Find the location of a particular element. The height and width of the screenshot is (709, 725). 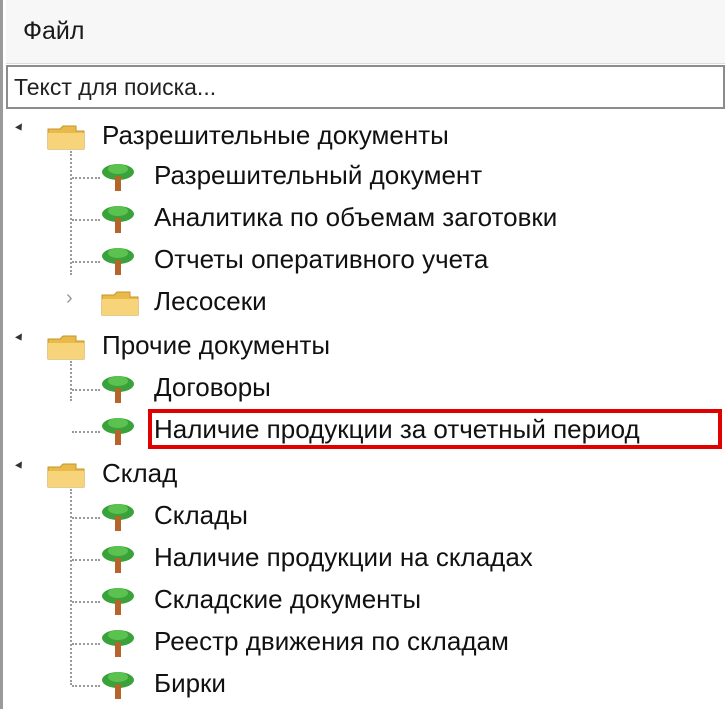

tree-item-label: Разрешительный документ is located at coordinates (318, 175).